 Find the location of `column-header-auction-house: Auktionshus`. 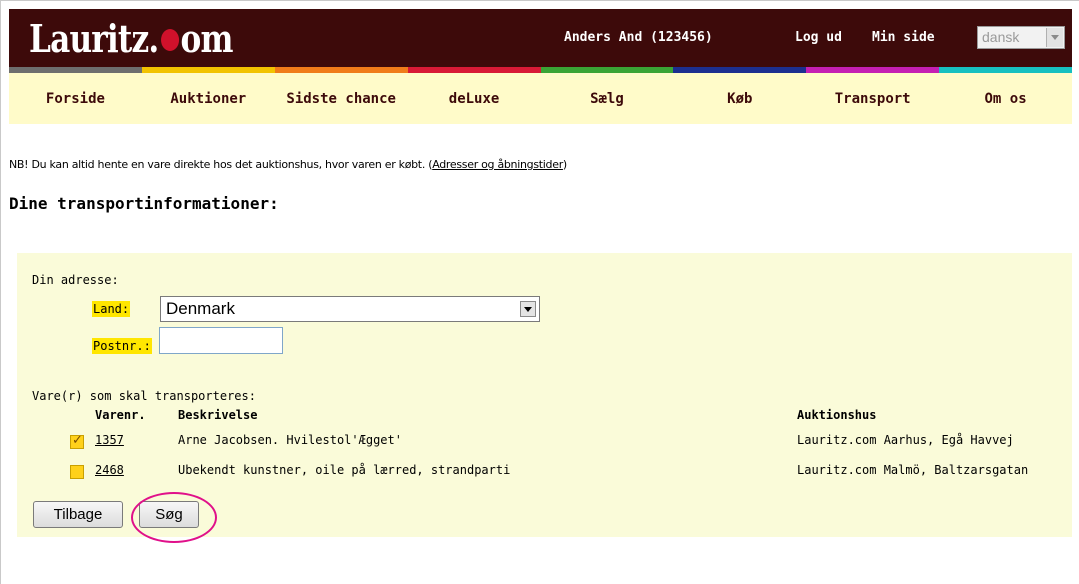

column-header-auction-house: Auktionshus is located at coordinates (837, 415).